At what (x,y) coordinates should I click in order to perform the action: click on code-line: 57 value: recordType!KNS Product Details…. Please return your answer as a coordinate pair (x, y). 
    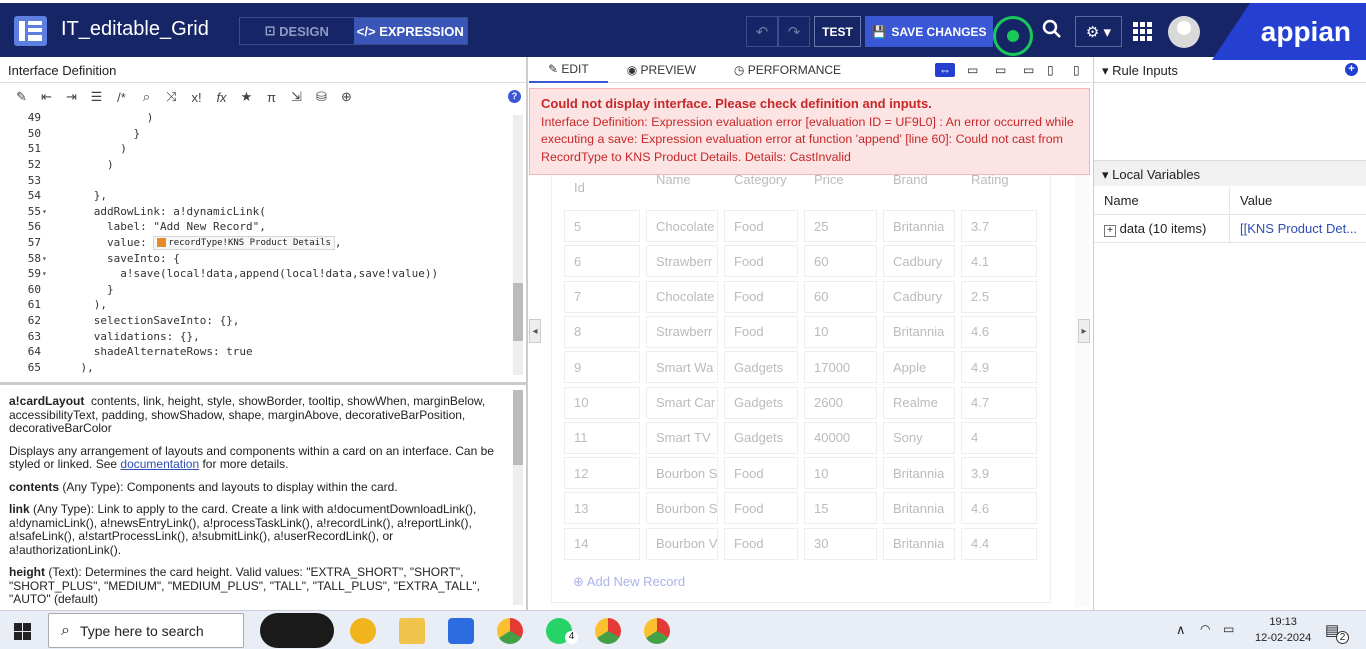
    Looking at the image, I should click on (263, 243).